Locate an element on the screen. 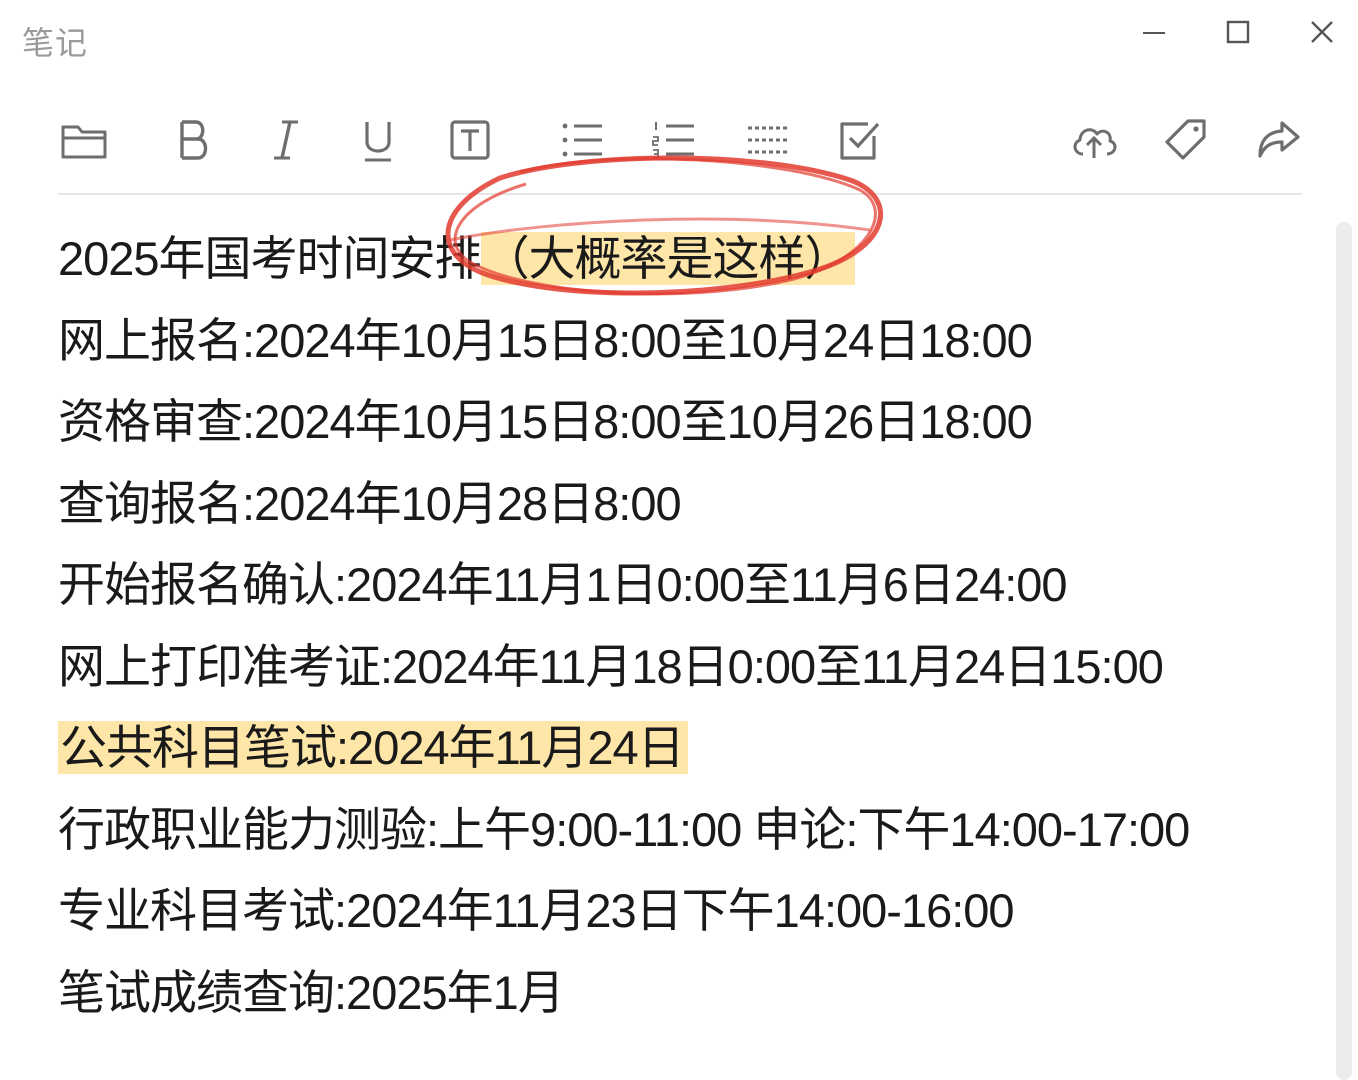  maximize-icon is located at coordinates (1238, 32).